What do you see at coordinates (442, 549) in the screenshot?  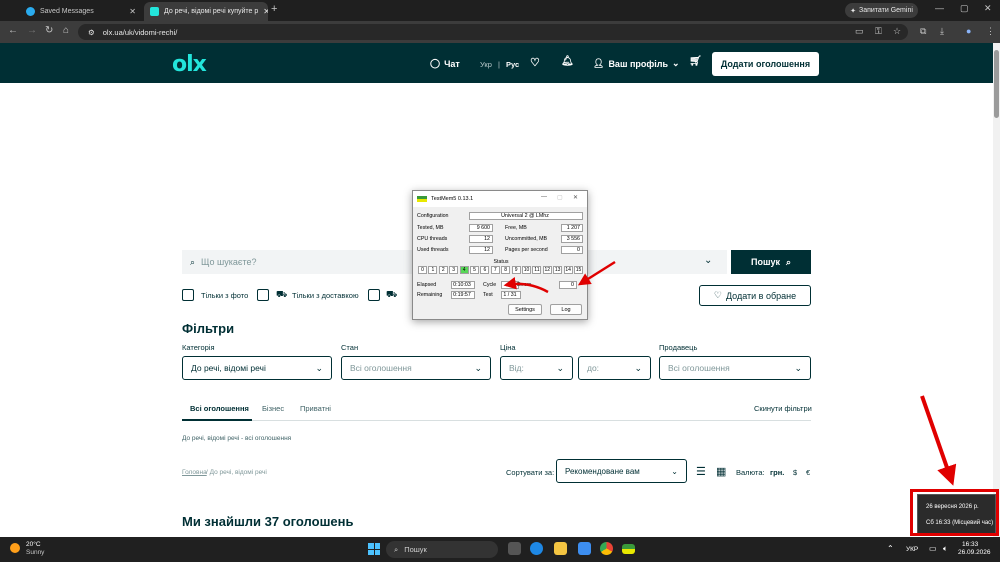 I see `taskbar-search: ⌕ Пошук` at bounding box center [442, 549].